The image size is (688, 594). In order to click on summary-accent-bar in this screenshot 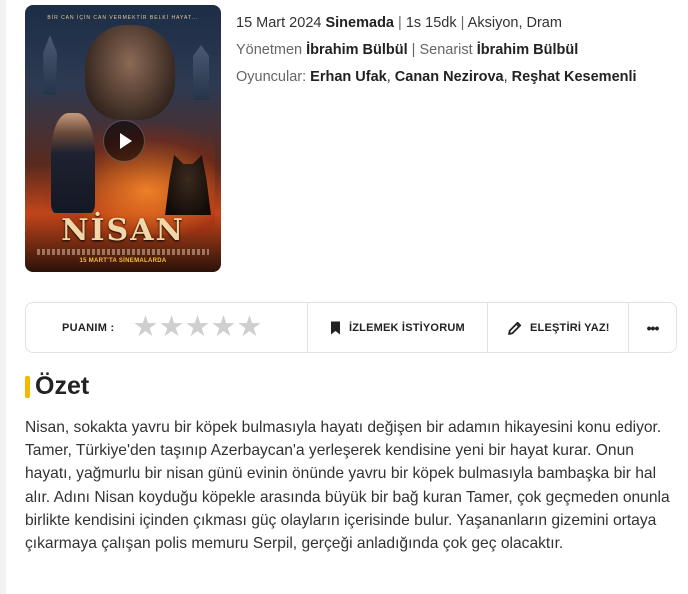, I will do `click(27, 386)`.